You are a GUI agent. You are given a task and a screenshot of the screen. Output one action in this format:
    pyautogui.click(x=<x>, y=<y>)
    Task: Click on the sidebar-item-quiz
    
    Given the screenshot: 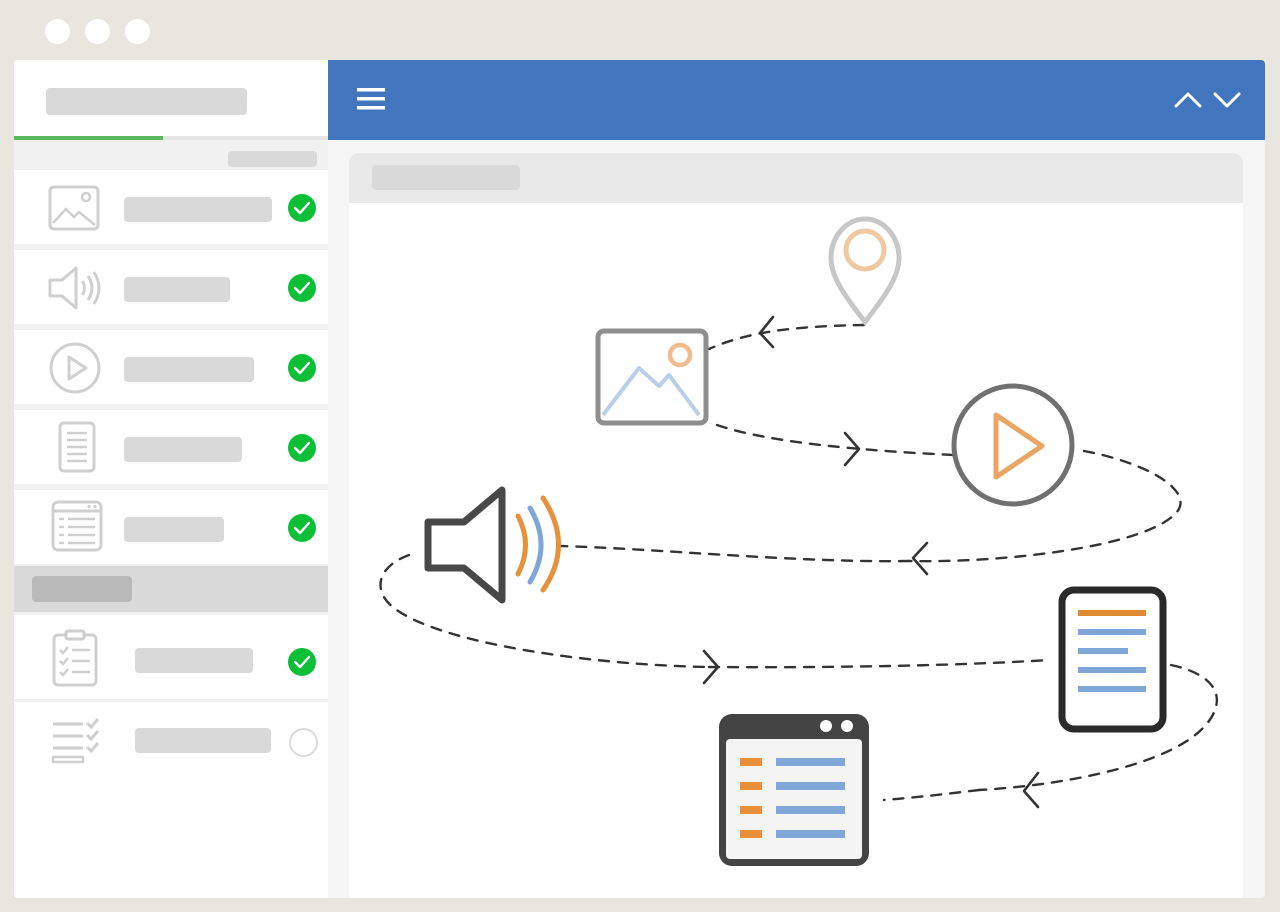 What is the action you would take?
    pyautogui.click(x=171, y=657)
    